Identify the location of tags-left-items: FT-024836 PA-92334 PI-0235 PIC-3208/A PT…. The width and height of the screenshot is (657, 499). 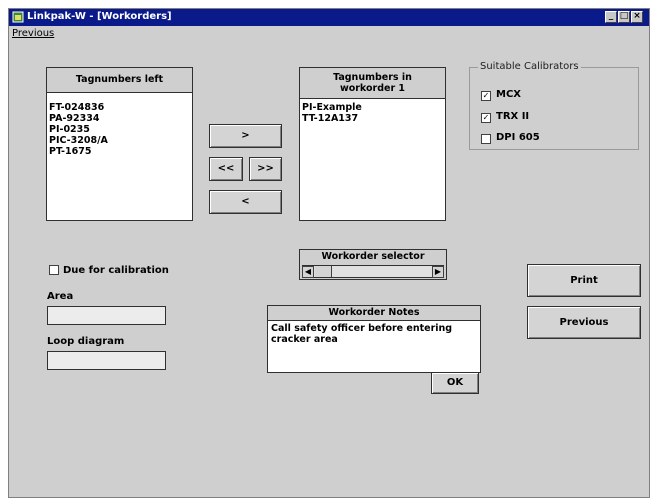
(78, 129).